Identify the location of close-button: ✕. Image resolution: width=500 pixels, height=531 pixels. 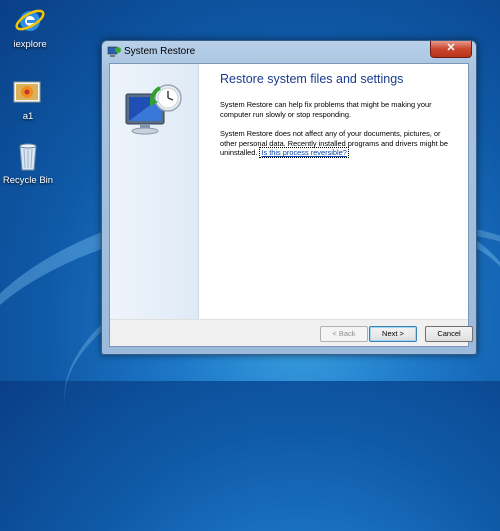
(451, 49).